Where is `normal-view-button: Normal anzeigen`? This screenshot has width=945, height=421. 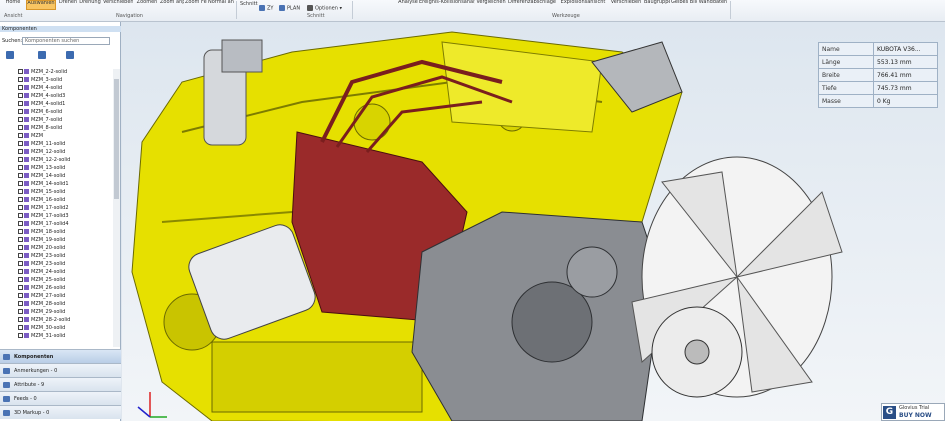
normal-view-button: Normal anzeigen is located at coordinates (221, 5).